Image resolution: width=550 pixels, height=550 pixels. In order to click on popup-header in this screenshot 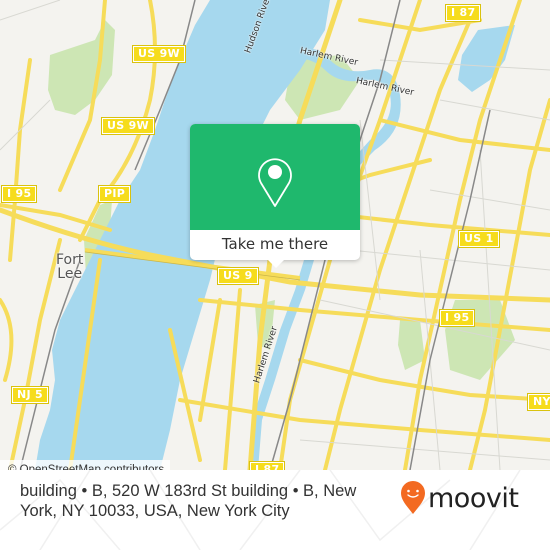, I will do `click(275, 177)`.